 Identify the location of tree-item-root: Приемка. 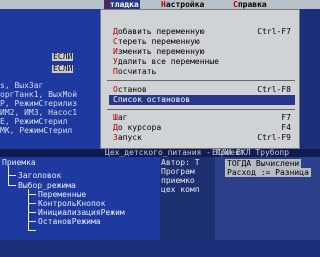
(19, 162).